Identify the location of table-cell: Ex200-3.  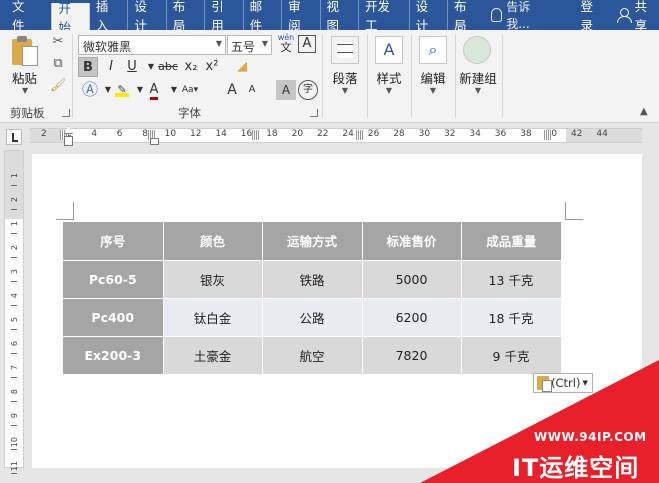
(113, 354).